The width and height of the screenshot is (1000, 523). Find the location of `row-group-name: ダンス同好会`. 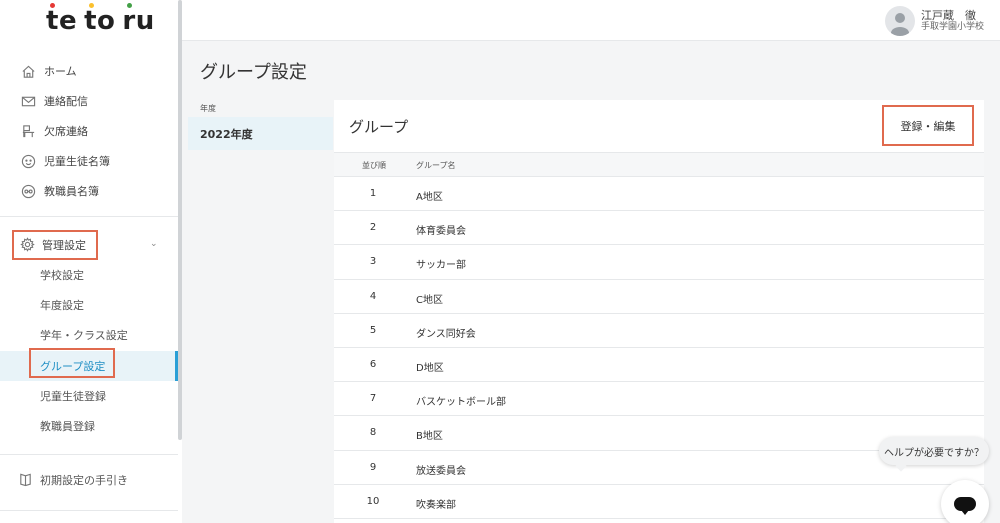

row-group-name: ダンス同好会 is located at coordinates (446, 334).